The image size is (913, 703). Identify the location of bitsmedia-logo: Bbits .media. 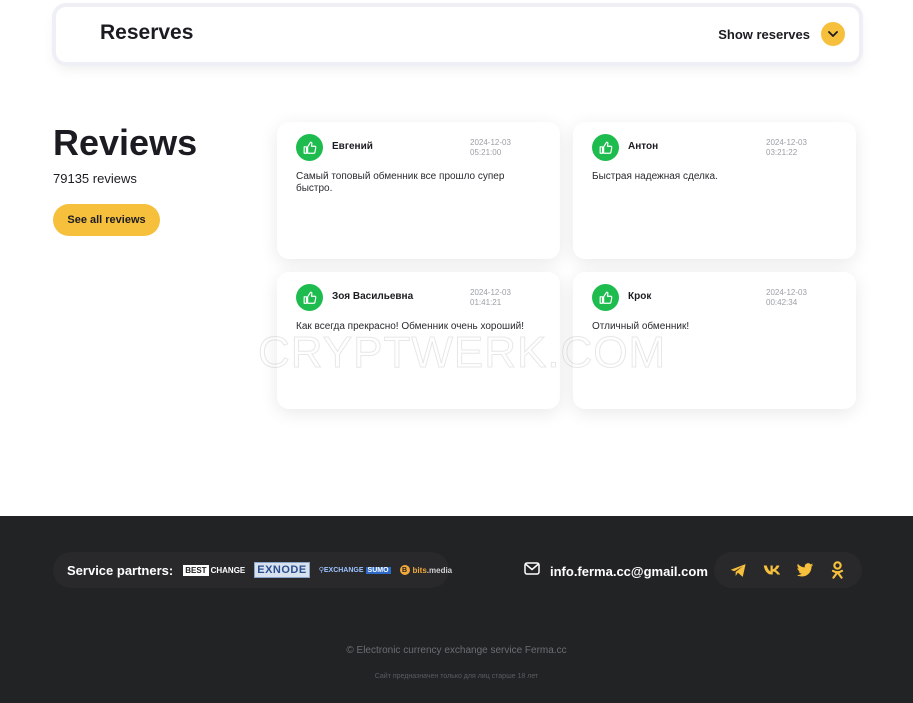
(425, 570).